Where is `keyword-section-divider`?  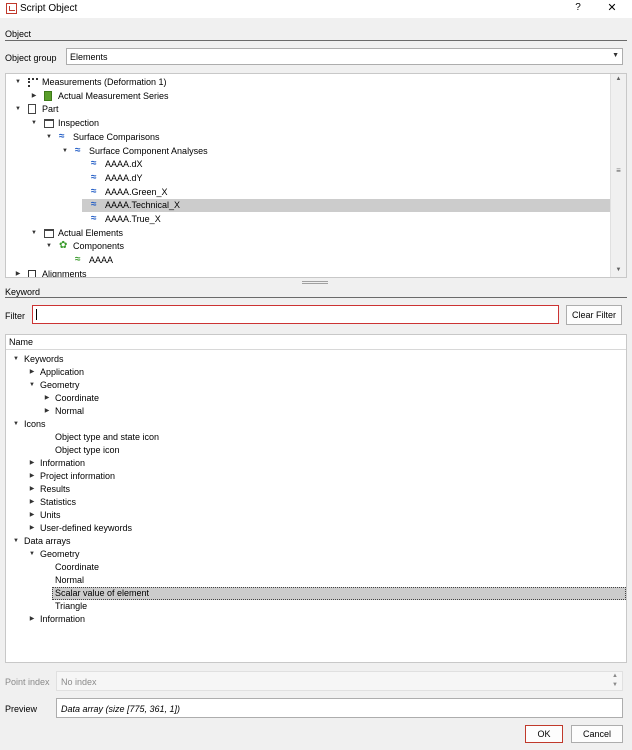
keyword-section-divider is located at coordinates (316, 297).